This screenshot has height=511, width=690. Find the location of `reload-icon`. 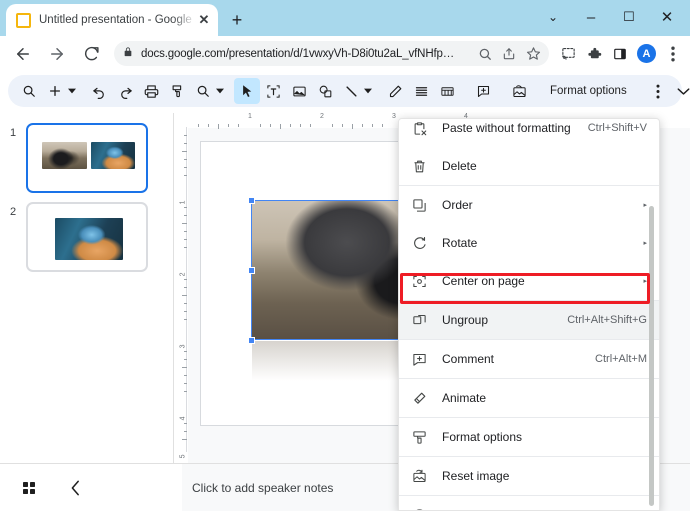

reload-icon is located at coordinates (91, 54).